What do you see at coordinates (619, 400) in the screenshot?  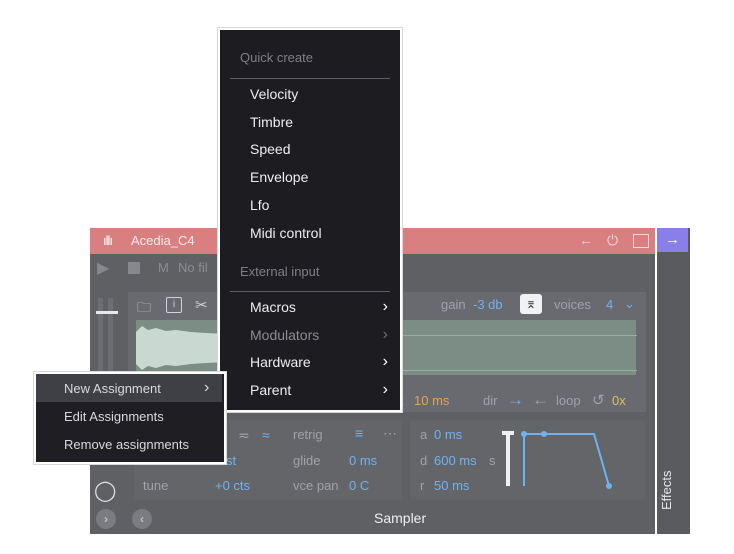 I see `loop-count: 0x` at bounding box center [619, 400].